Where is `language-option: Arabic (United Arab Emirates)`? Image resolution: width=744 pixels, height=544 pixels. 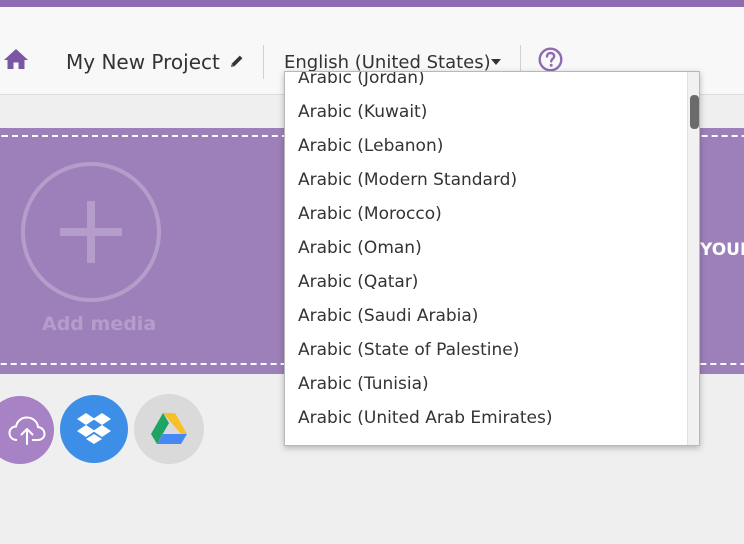
language-option: Arabic (United Arab Emirates) is located at coordinates (486, 418).